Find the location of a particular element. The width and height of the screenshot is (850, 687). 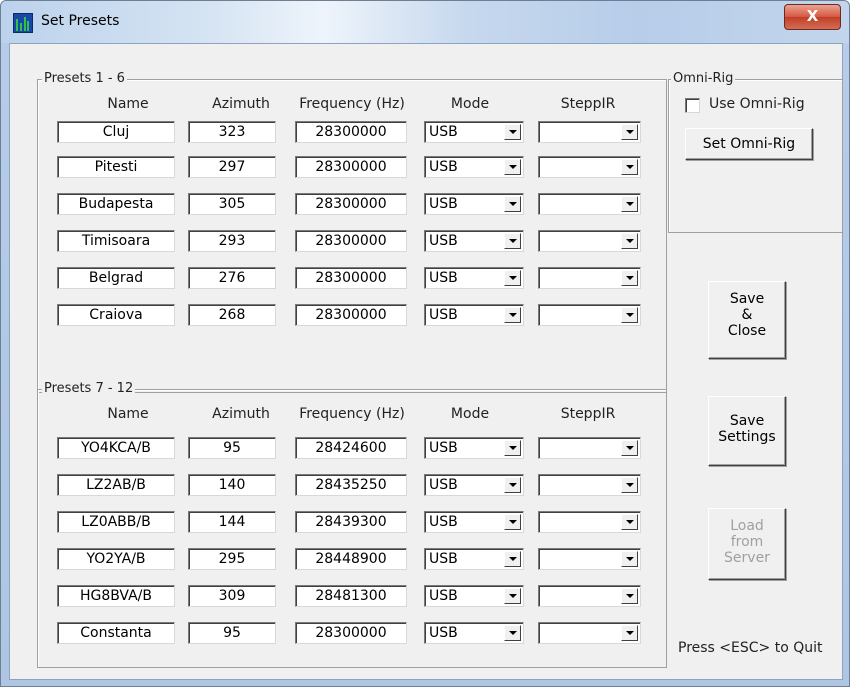

window-title: Set Presets is located at coordinates (80, 21).